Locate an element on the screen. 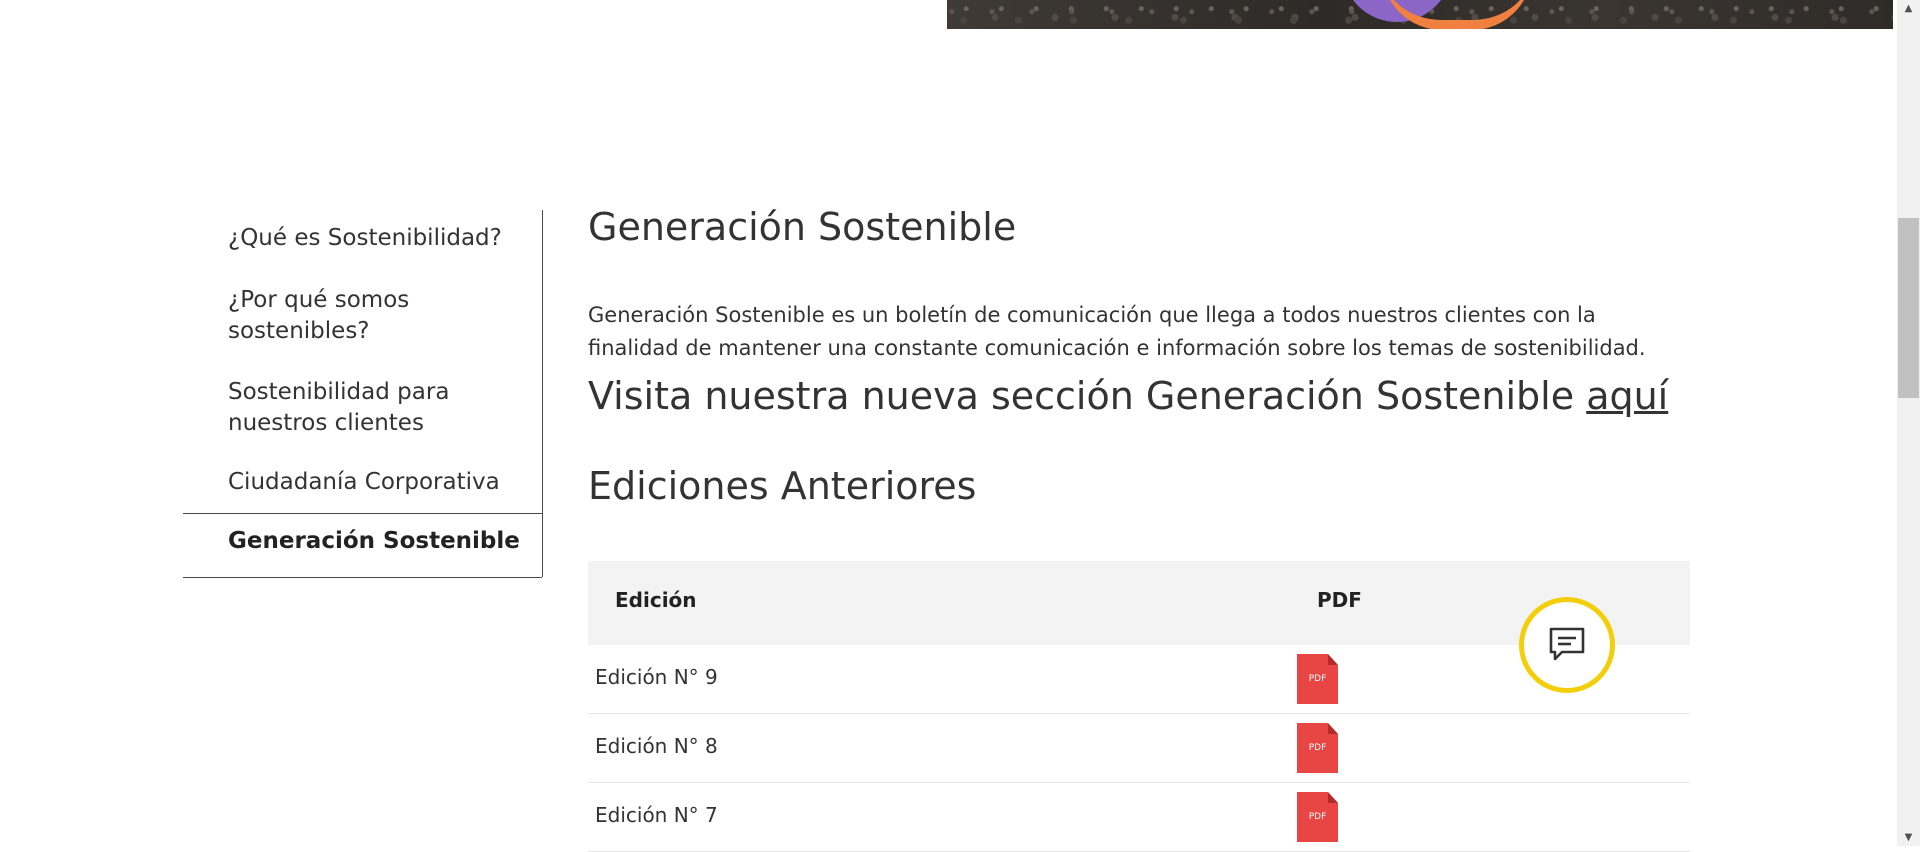 The image size is (1920, 852). sidebar-item-ciudadania-corporativa: Ciudadanía Corporativa is located at coordinates (373, 482).